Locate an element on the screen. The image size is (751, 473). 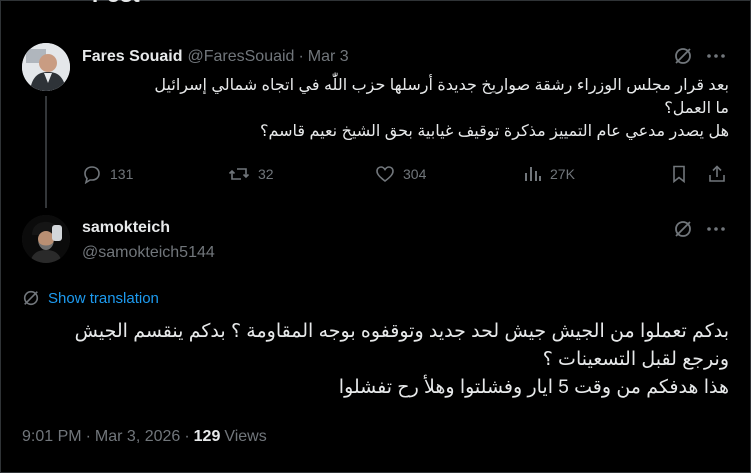
post-views-count: 129 is located at coordinates (207, 436).